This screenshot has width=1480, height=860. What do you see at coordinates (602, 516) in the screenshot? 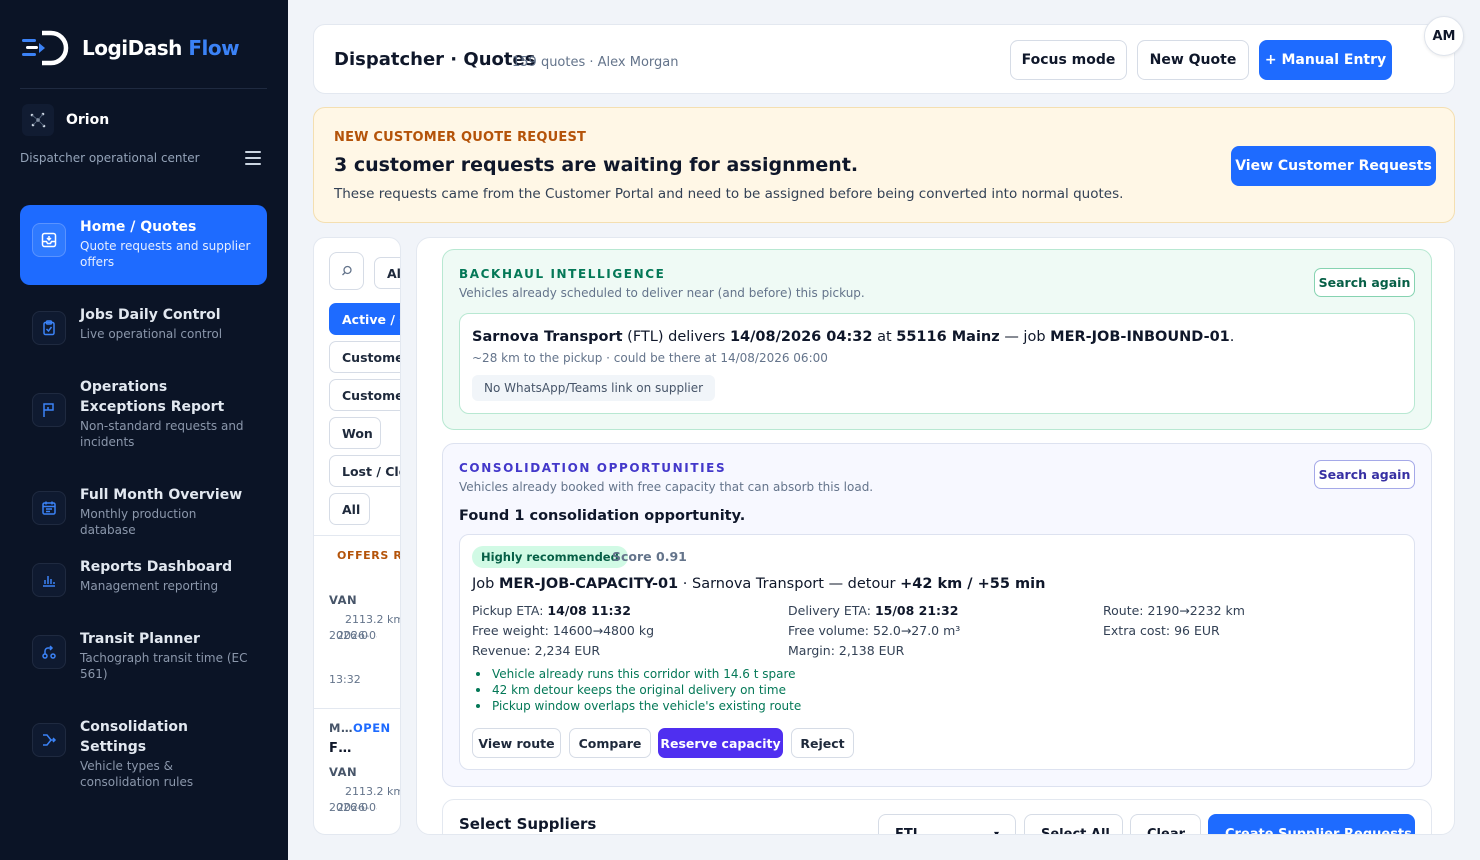
I see `consolidation-found-count: Found 1 consolidation opportunity.` at bounding box center [602, 516].